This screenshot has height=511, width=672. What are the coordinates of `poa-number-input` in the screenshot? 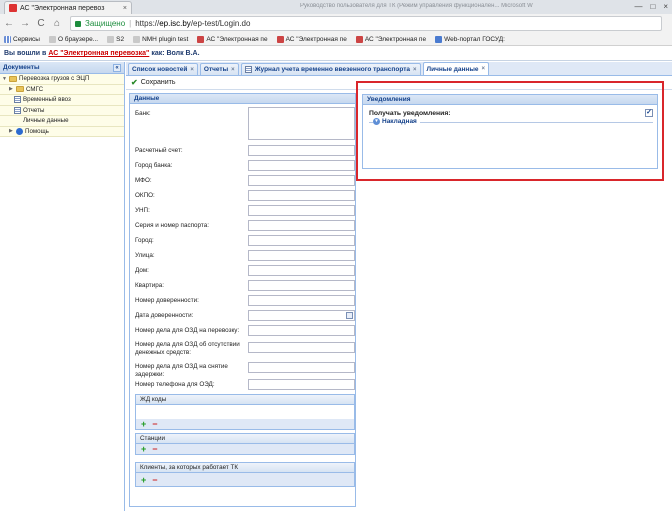 It's located at (301, 300).